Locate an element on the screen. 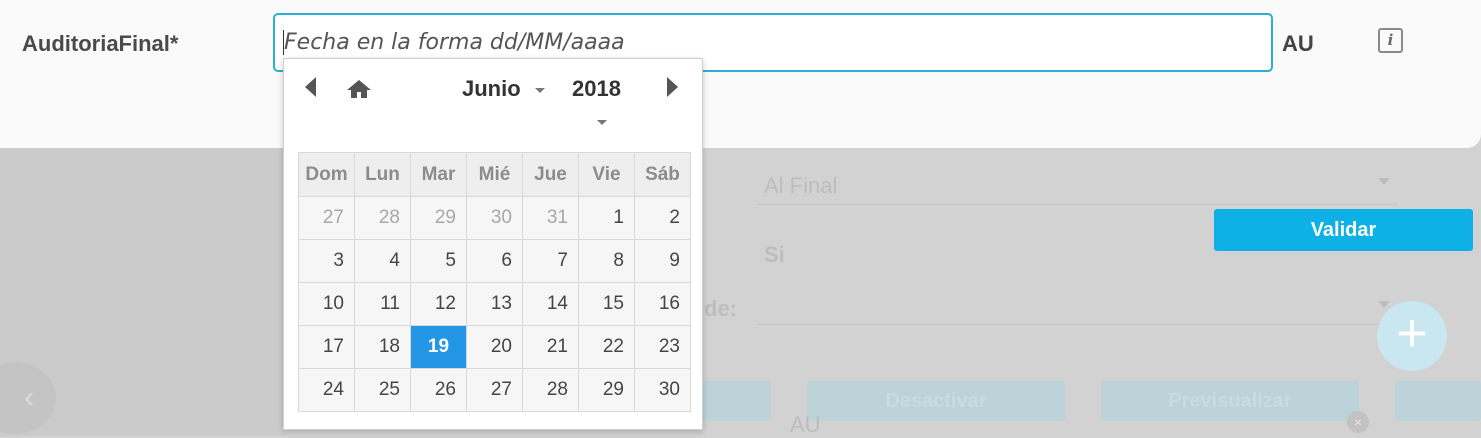 Image resolution: width=1481 pixels, height=438 pixels. calendar-day: 18 is located at coordinates (382, 347).